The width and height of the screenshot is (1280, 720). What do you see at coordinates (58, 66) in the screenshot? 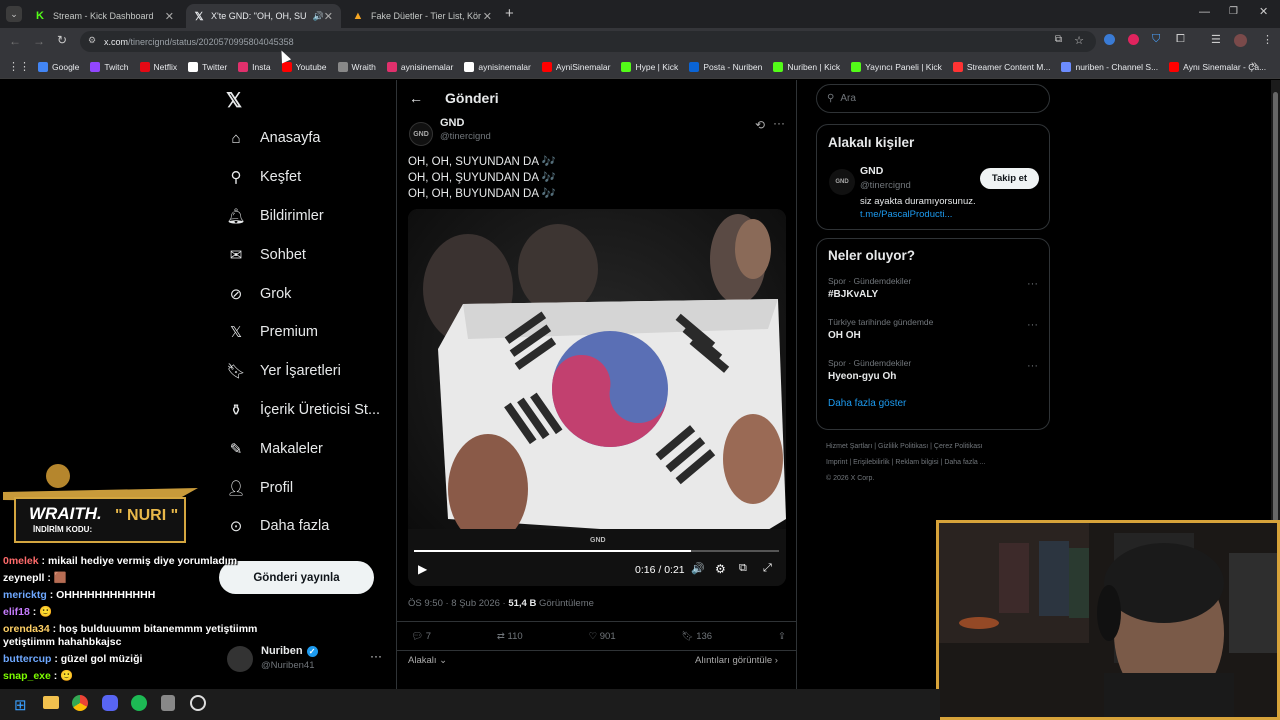
I see `bookmark-item: Google` at bounding box center [58, 66].